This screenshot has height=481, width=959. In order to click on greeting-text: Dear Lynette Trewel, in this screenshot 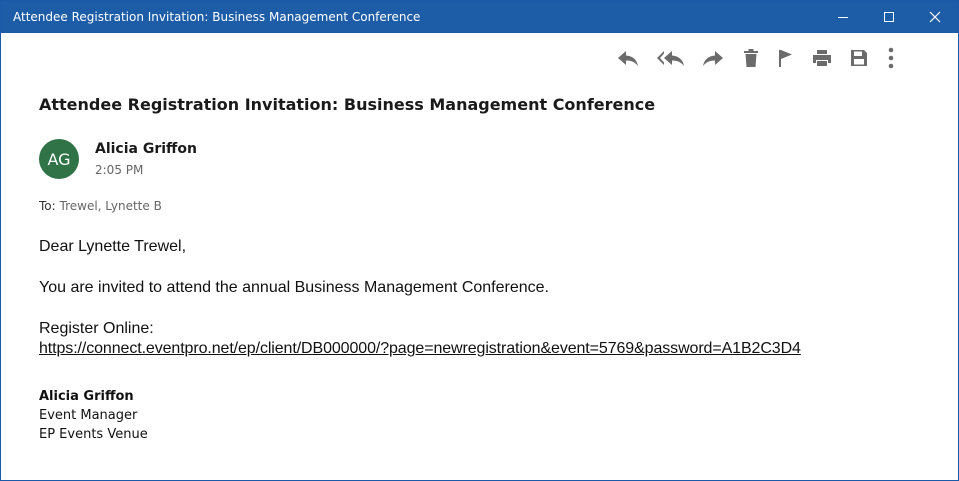, I will do `click(113, 246)`.